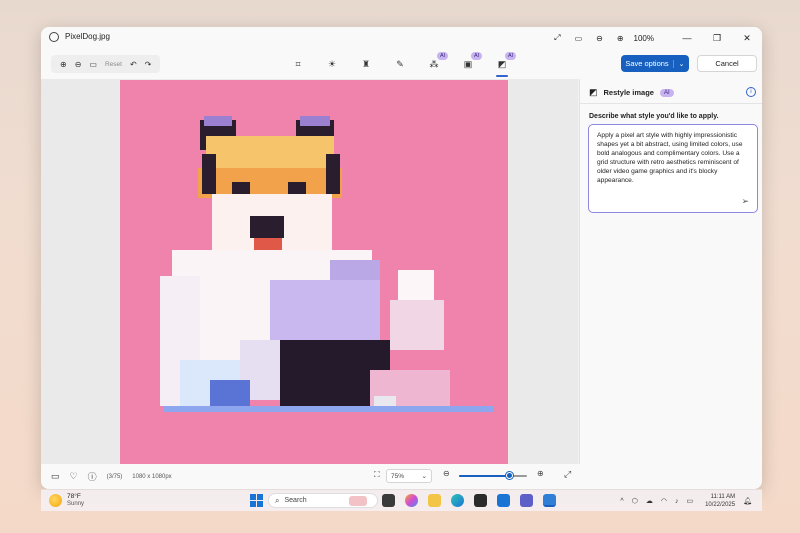 The height and width of the screenshot is (533, 800). Describe the element at coordinates (720, 505) in the screenshot. I see `clock-date: 10/22/2025` at that location.